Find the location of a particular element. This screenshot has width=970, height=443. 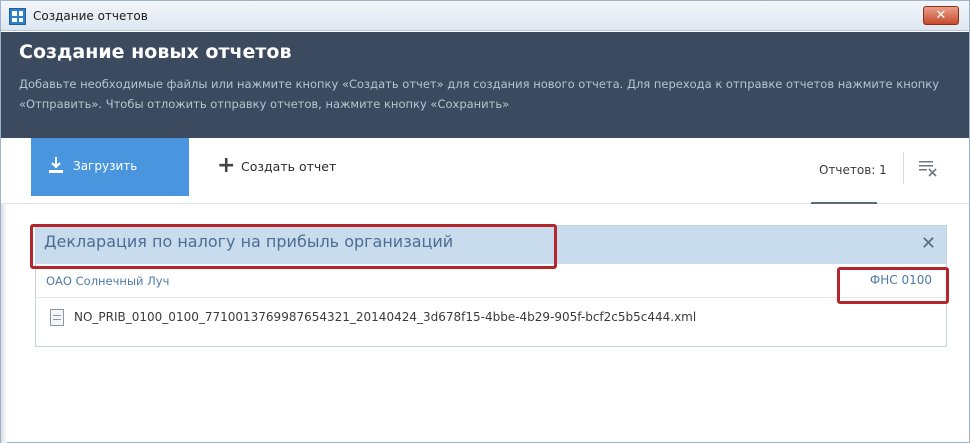

filter-clear-icon is located at coordinates (928, 168).